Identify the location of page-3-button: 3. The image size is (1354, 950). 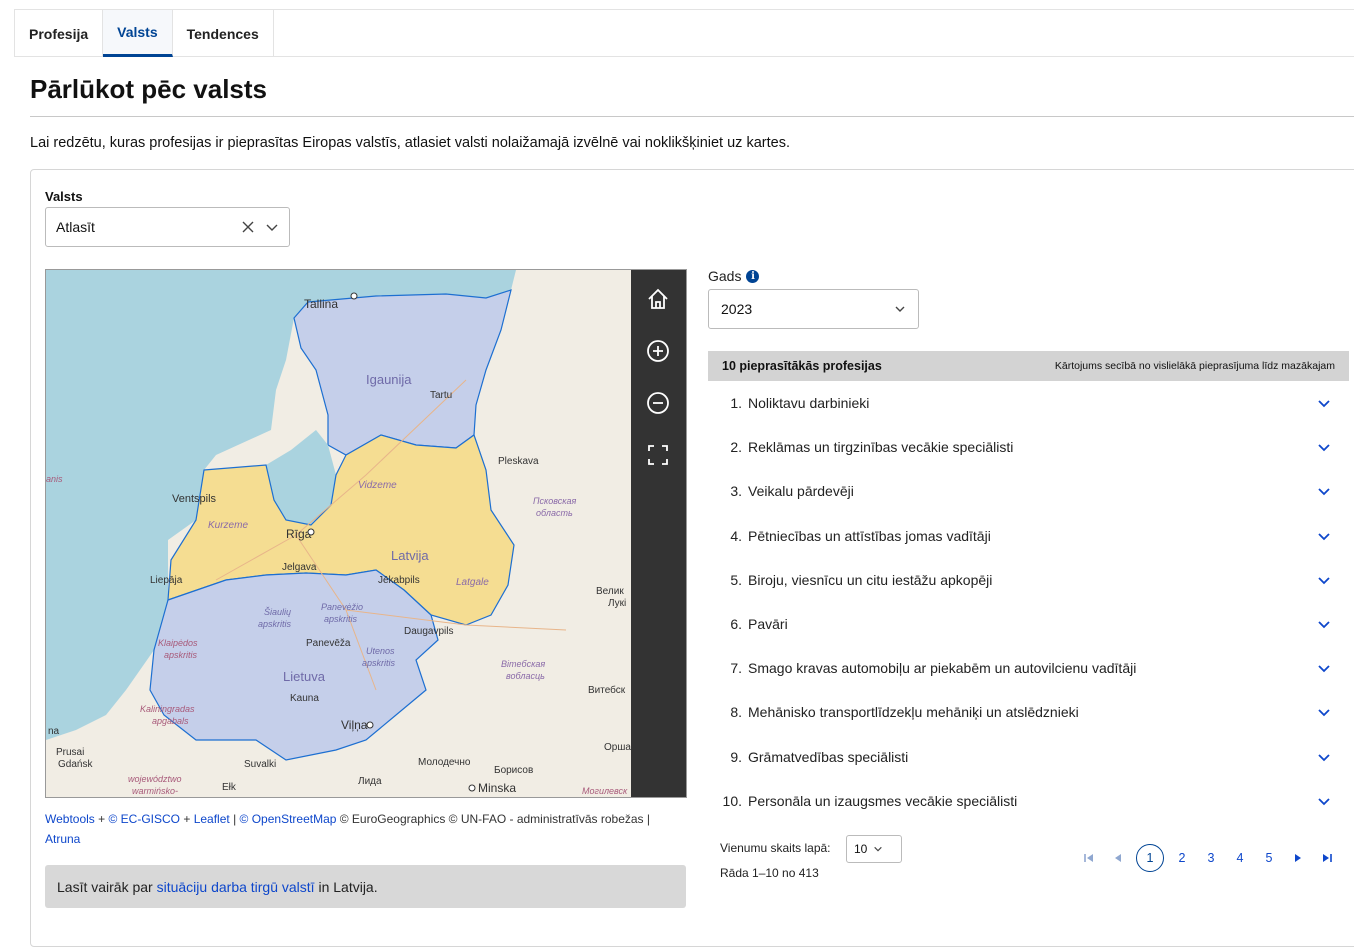
(1211, 858).